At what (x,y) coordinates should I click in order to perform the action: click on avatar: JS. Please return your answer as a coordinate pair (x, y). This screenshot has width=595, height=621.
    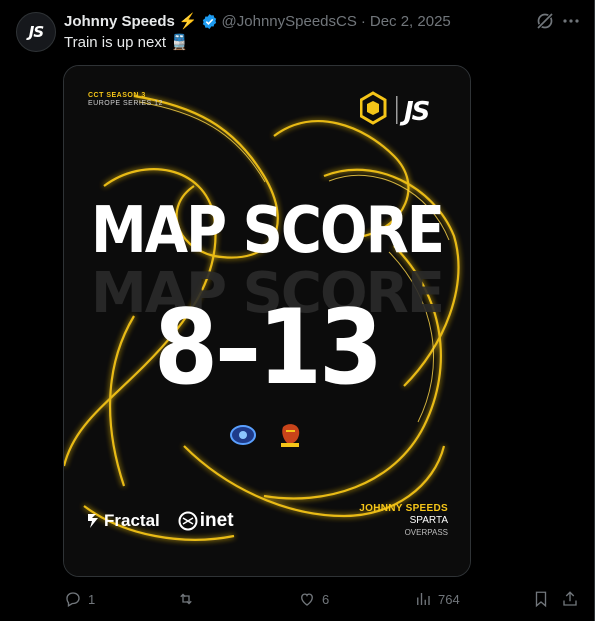
    Looking at the image, I should click on (36, 32).